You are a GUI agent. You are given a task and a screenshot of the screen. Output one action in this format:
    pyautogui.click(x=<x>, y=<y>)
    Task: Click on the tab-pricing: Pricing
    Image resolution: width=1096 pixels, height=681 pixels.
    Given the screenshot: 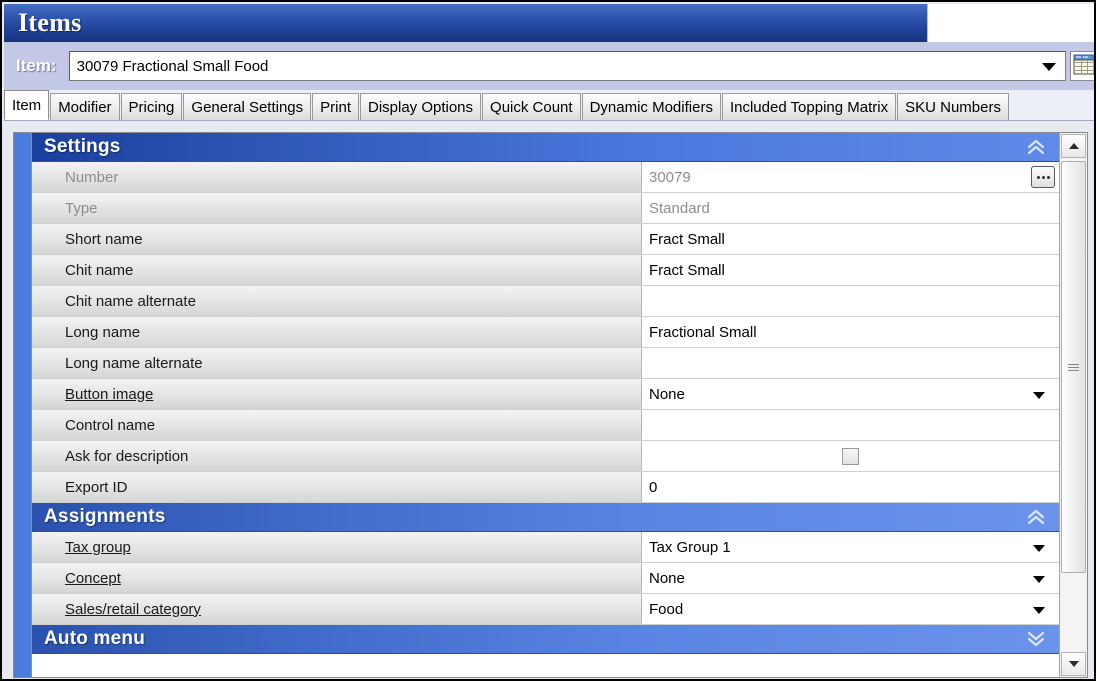 What is the action you would take?
    pyautogui.click(x=151, y=106)
    